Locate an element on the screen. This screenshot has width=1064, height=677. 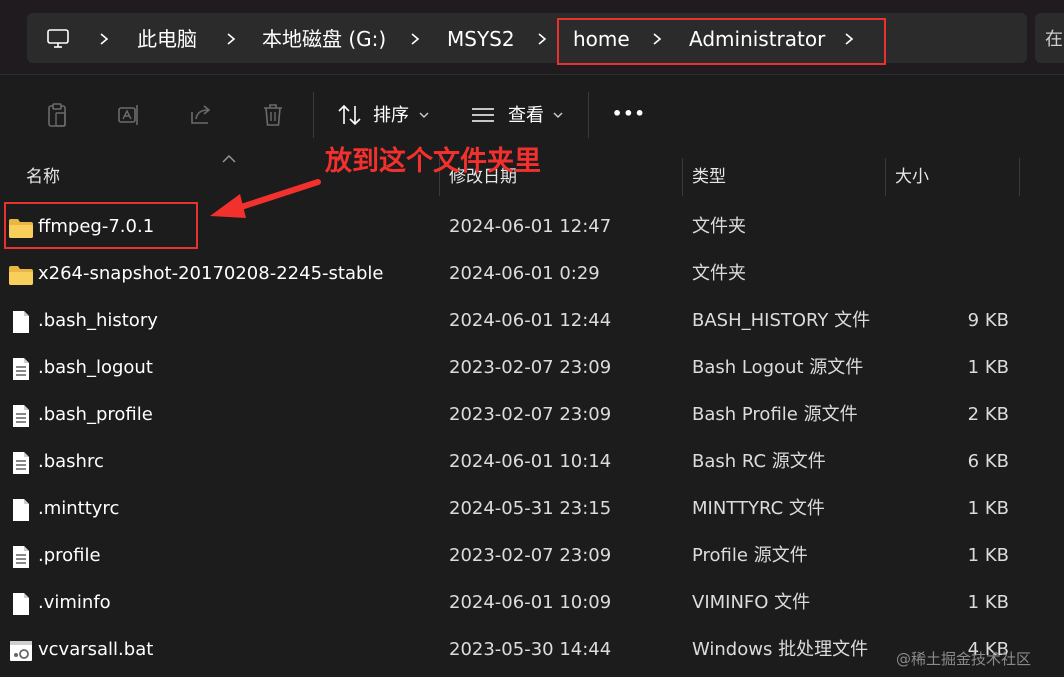
search-box-hint: 在 is located at coordinates (1054, 39).